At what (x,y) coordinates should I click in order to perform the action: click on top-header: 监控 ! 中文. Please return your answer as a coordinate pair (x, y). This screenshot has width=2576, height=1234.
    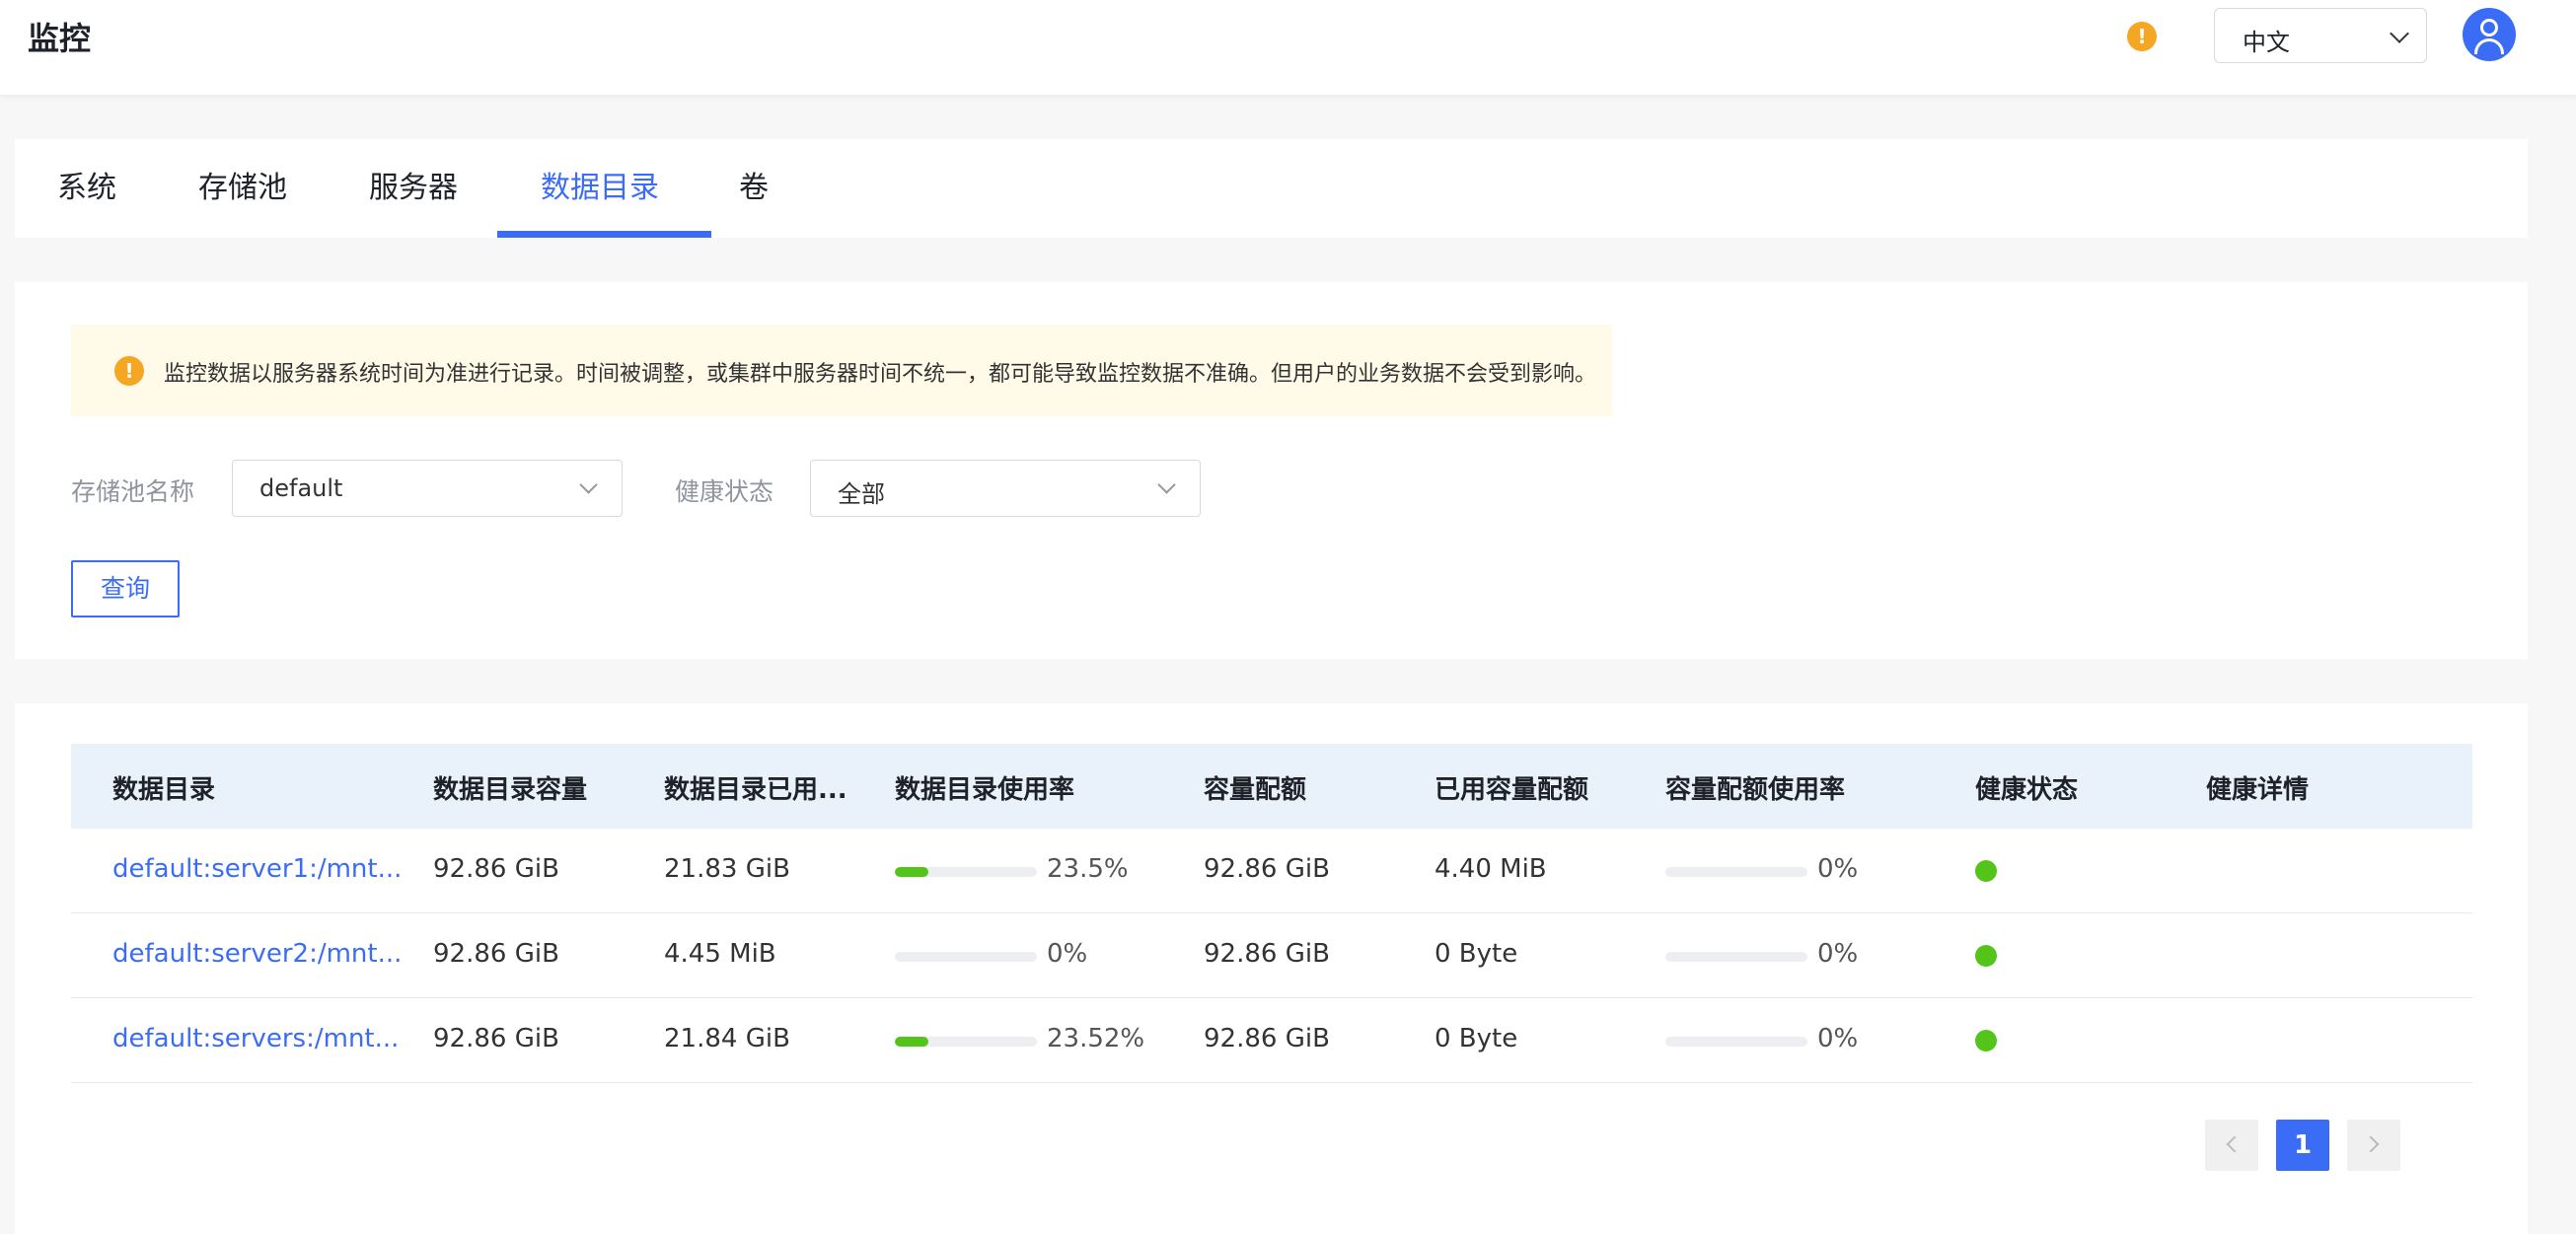
    Looking at the image, I should click on (1288, 48).